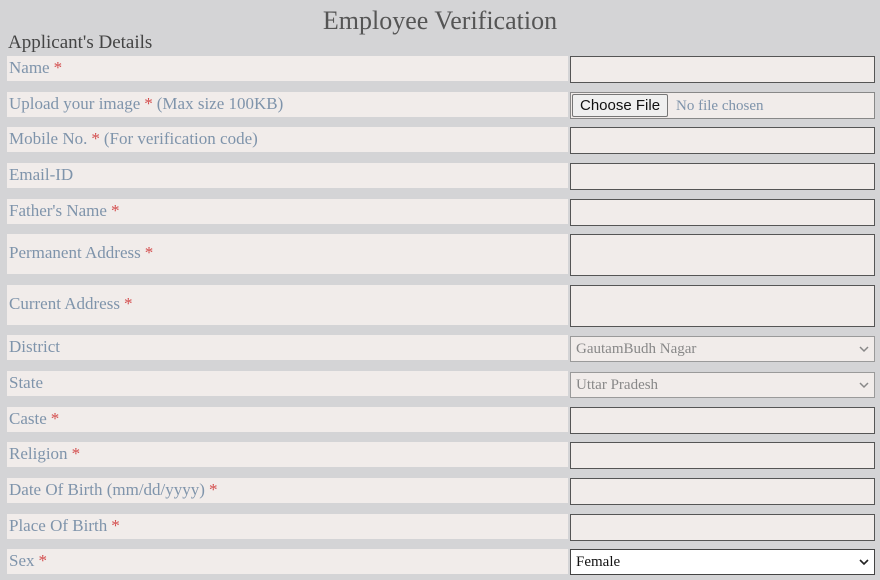  What do you see at coordinates (287, 254) in the screenshot?
I see `permanent-address-row: Permanent Address *` at bounding box center [287, 254].